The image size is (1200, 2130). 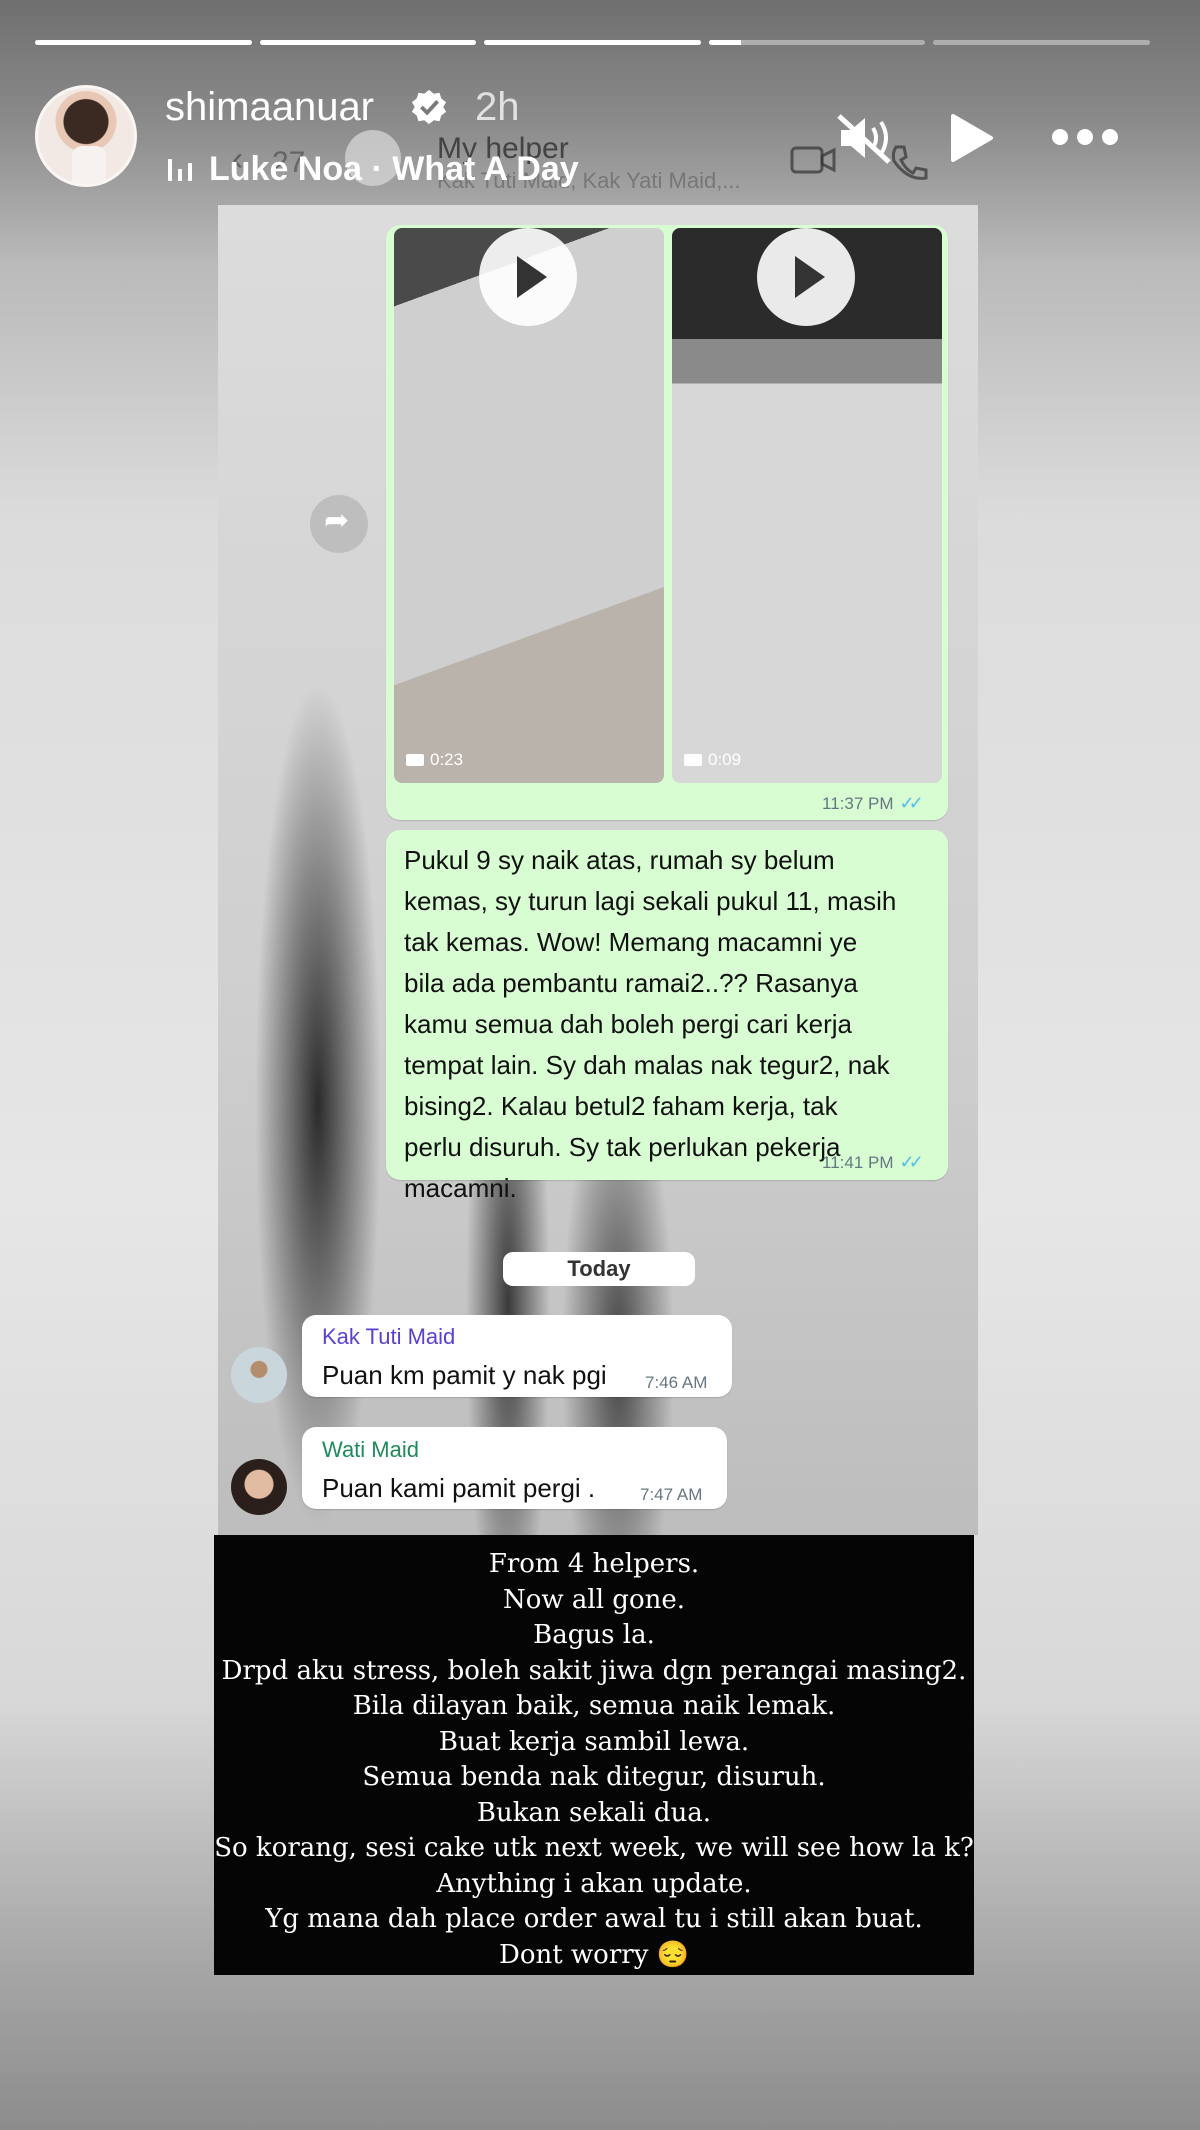 What do you see at coordinates (628, 1024) in the screenshot?
I see `message-line: kamu semua dah boleh pergi cari kerja` at bounding box center [628, 1024].